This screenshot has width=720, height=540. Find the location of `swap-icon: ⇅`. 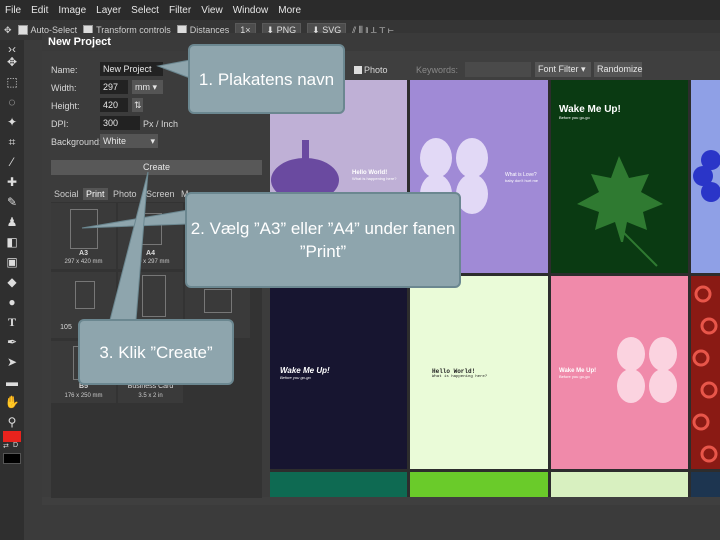

swap-icon: ⇅ is located at coordinates (138, 105).